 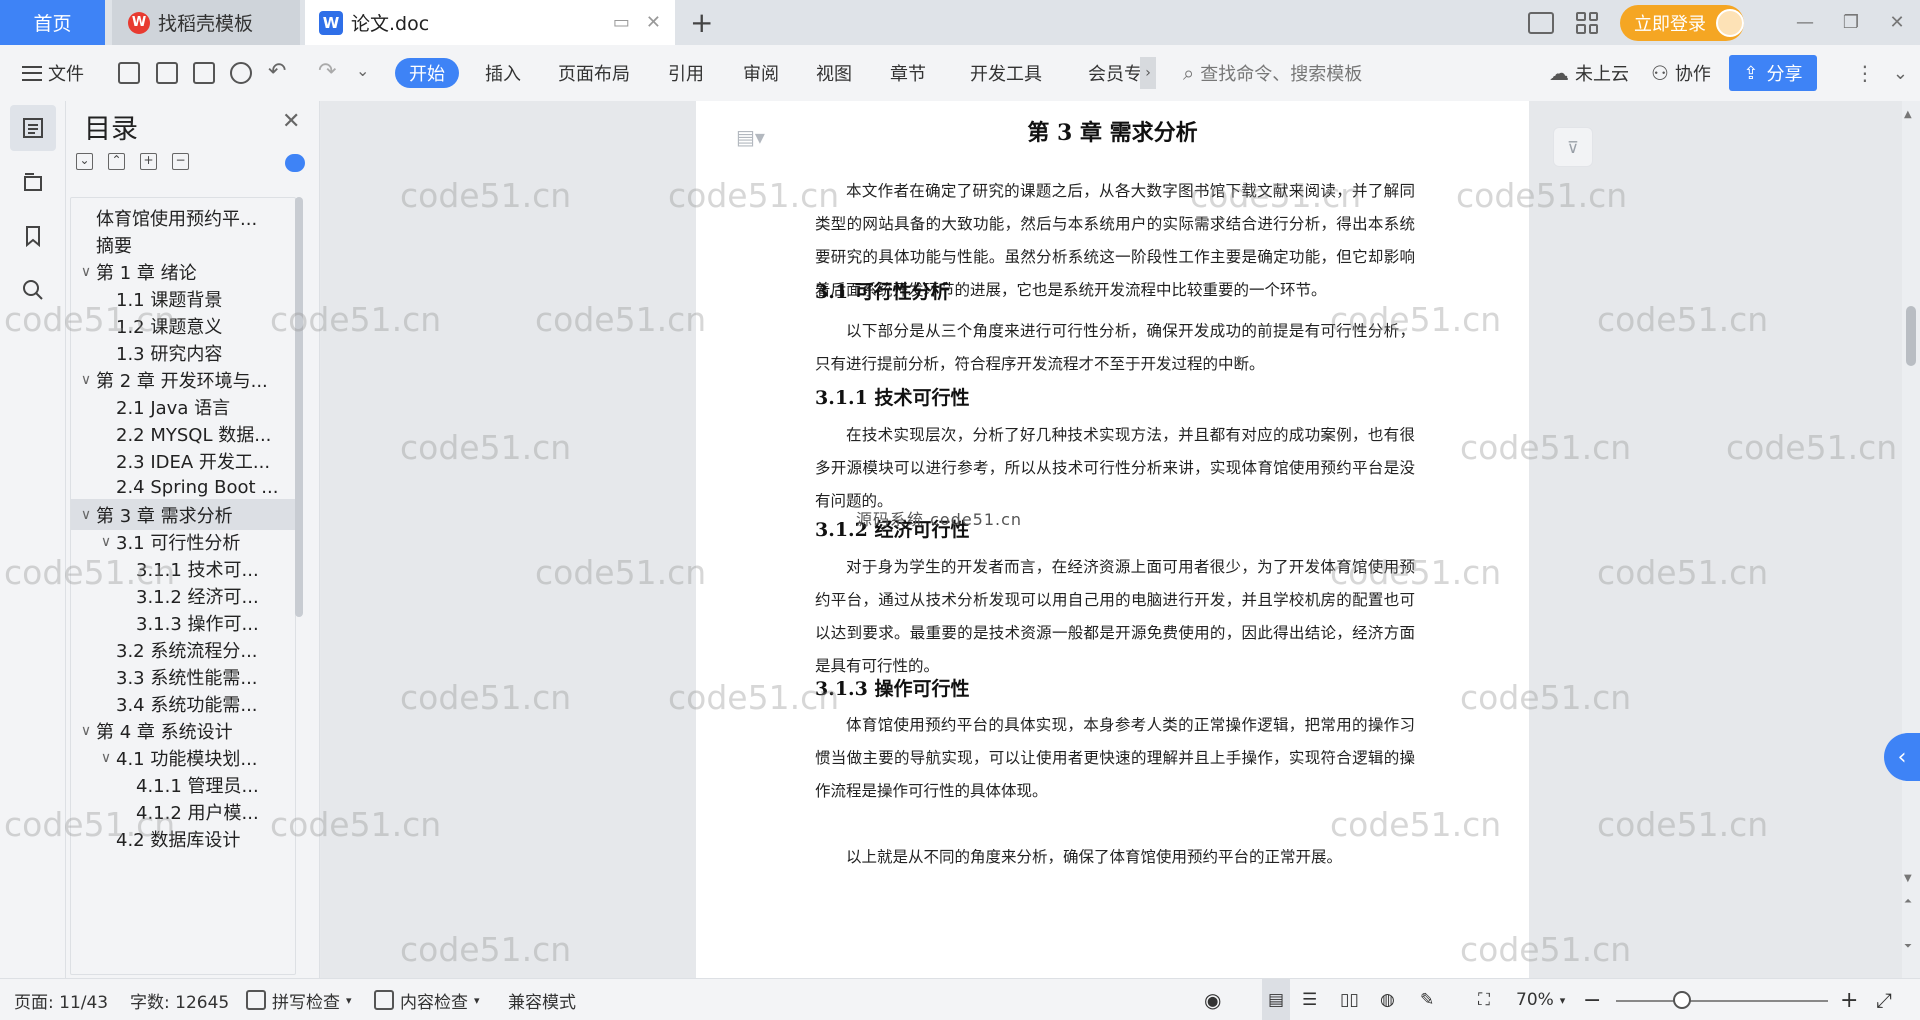 I want to click on tab-document: W 论文.doc ▭ ✕, so click(x=490, y=22).